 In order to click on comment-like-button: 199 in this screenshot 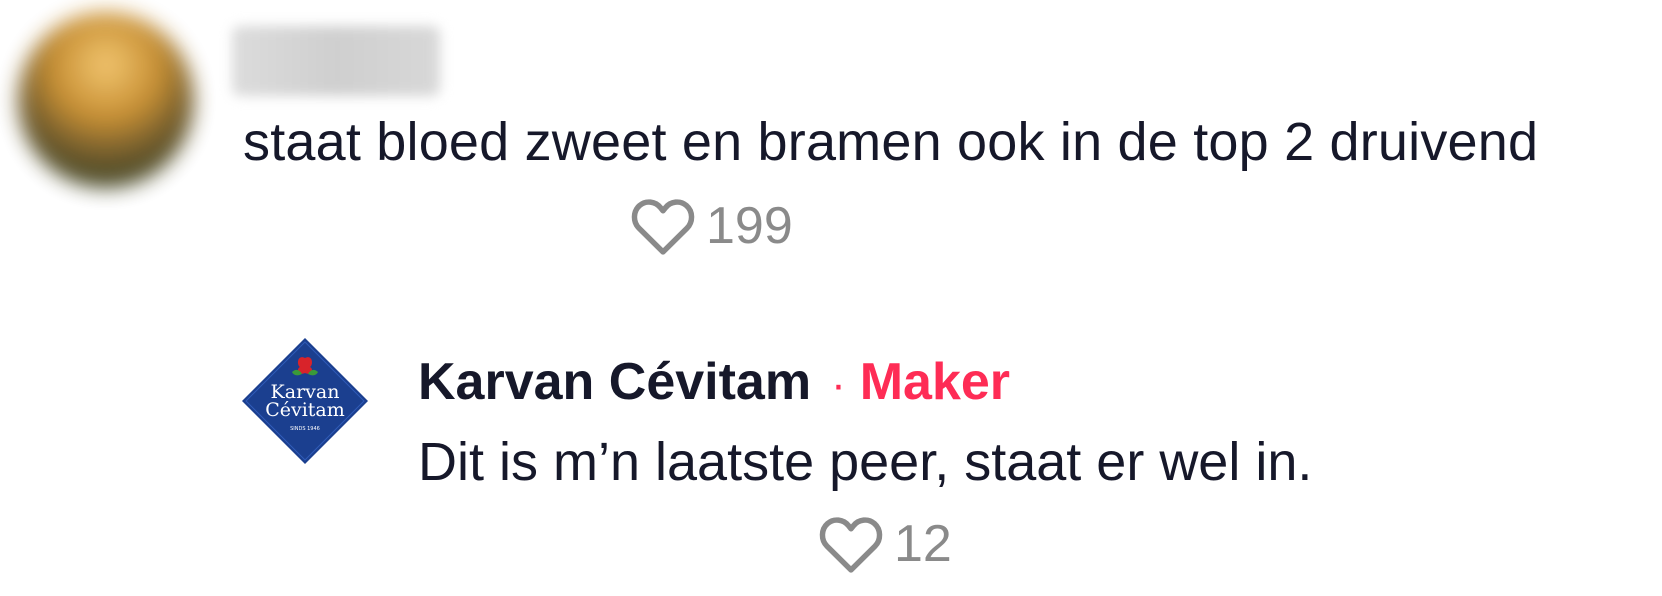, I will do `click(711, 226)`.